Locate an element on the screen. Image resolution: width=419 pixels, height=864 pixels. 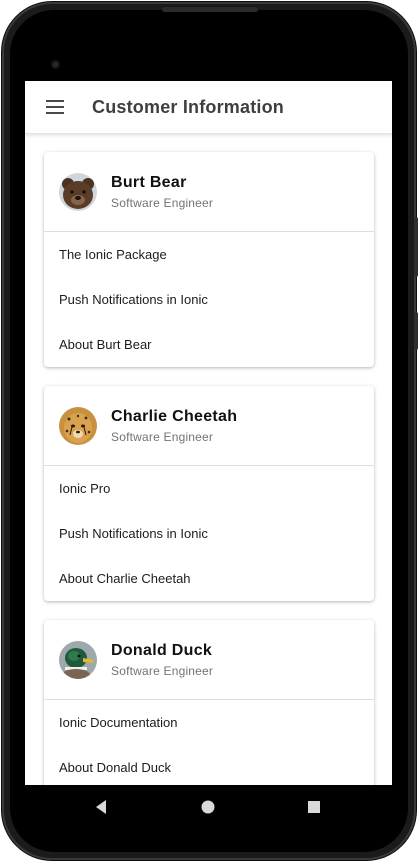
home-icon is located at coordinates (208, 807).